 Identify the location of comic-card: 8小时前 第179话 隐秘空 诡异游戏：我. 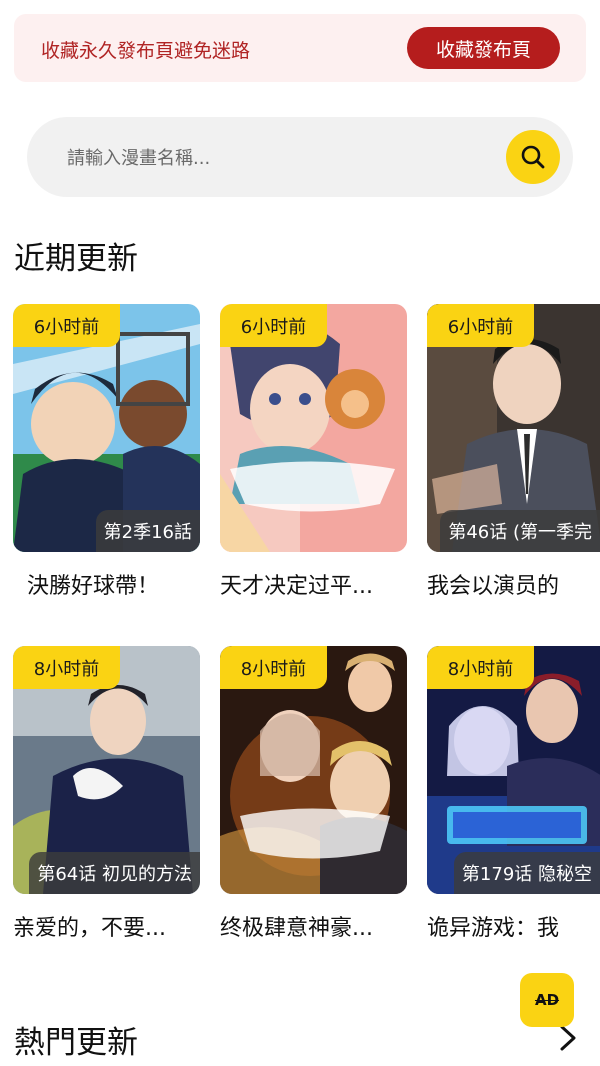
(513, 807).